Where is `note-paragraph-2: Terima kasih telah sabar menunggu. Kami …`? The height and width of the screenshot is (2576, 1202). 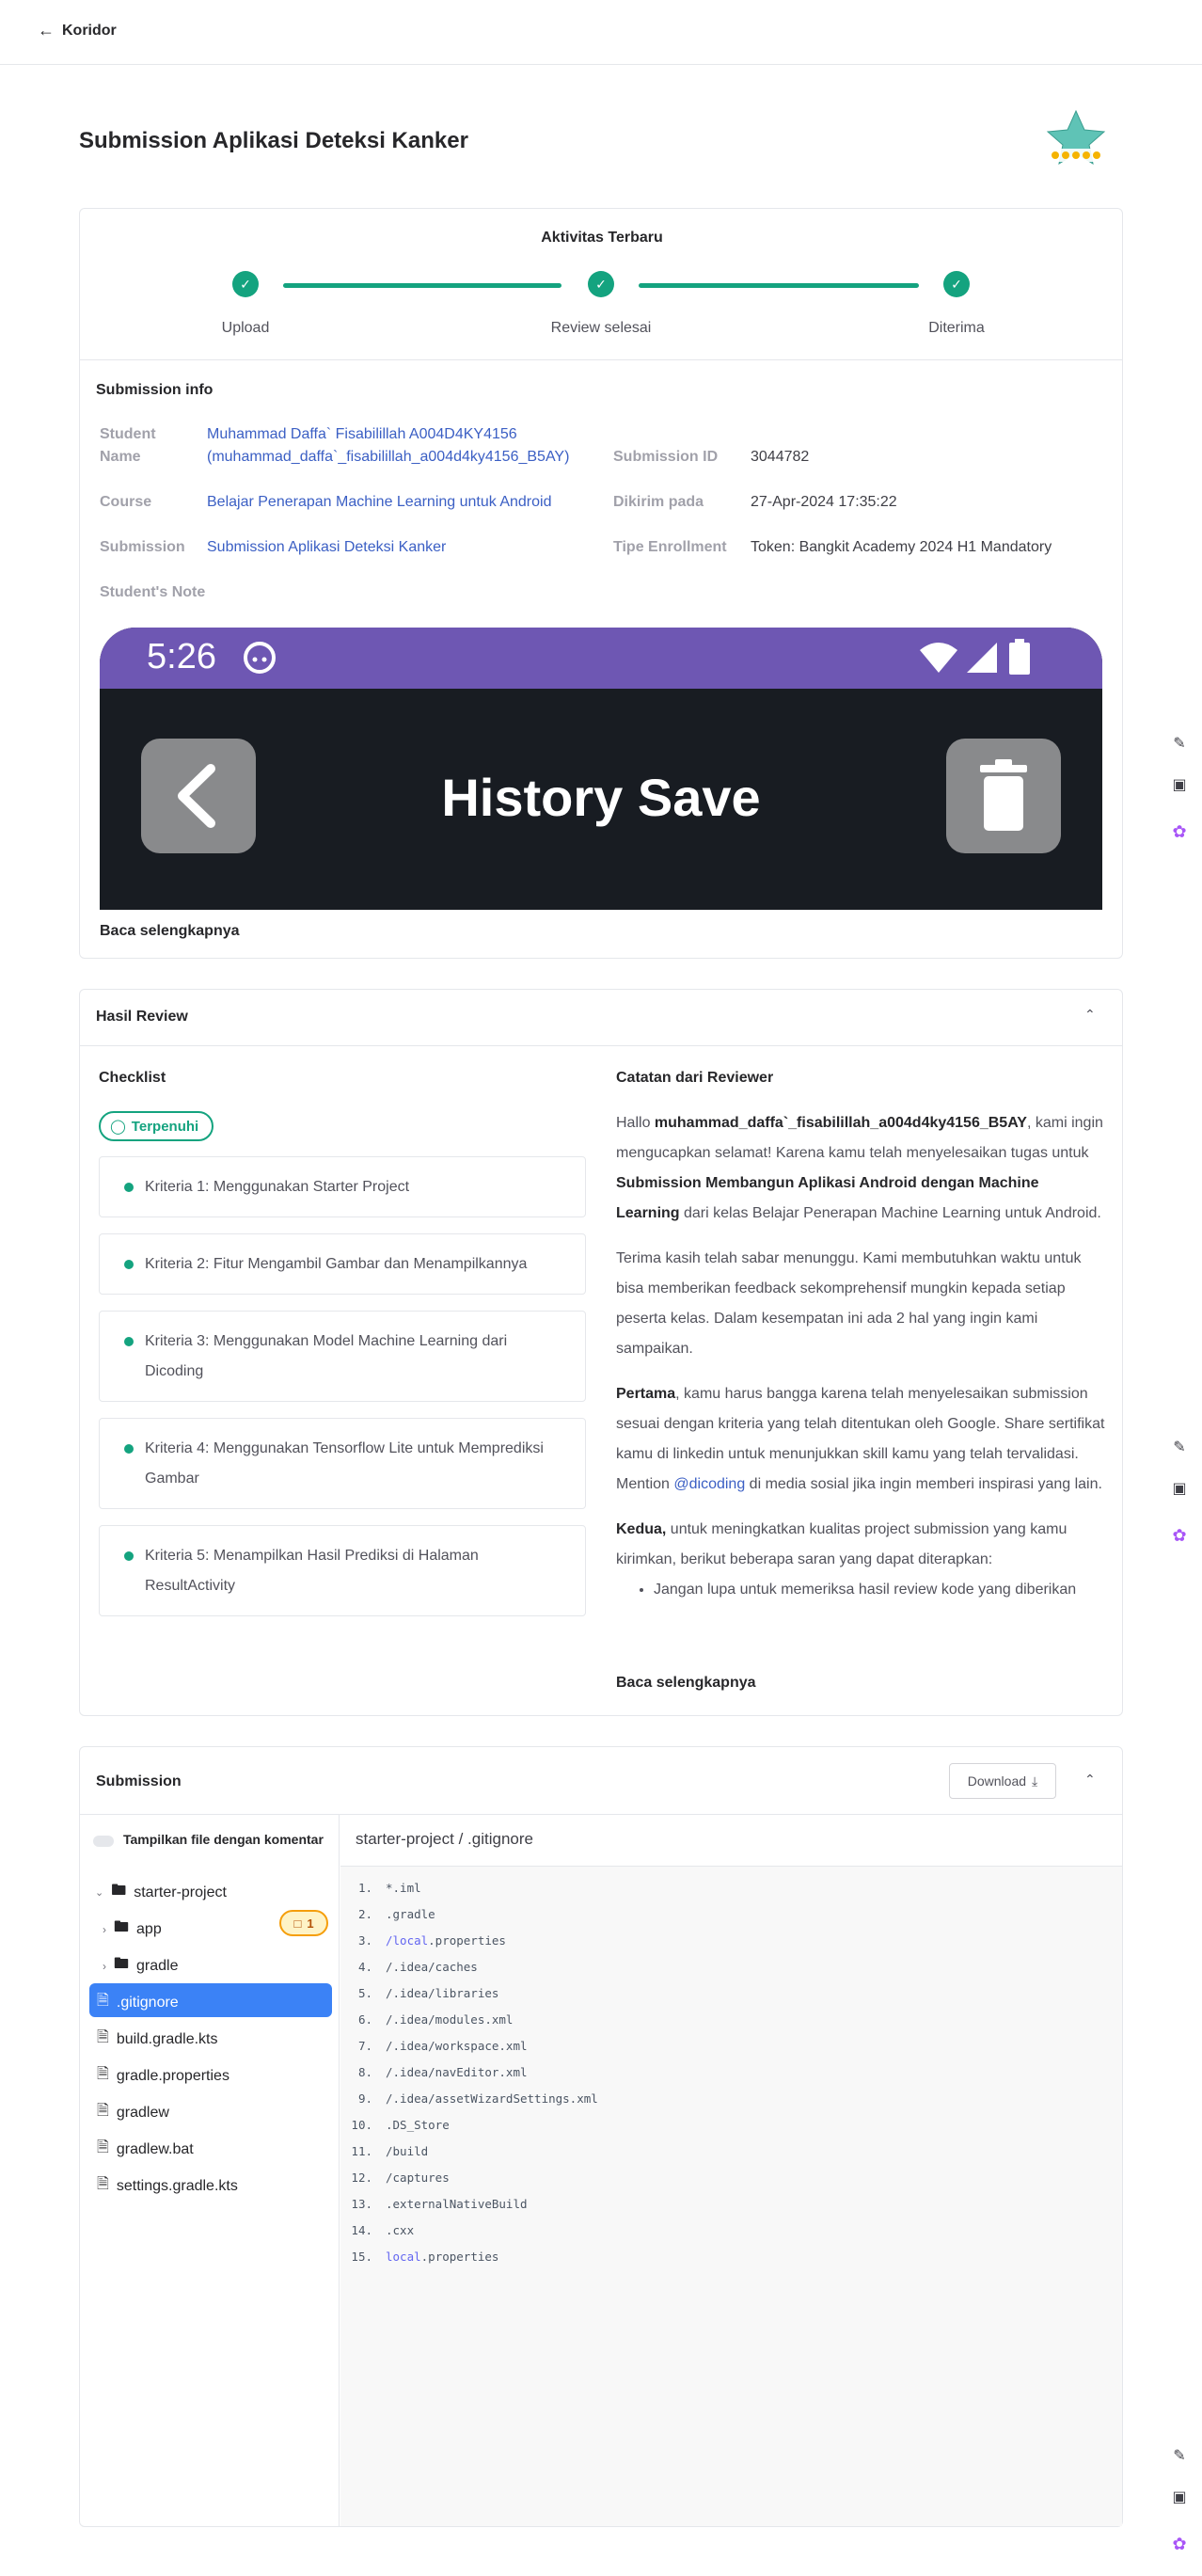
note-paragraph-2: Terima kasih telah sabar menunggu. Kami … is located at coordinates (849, 1304).